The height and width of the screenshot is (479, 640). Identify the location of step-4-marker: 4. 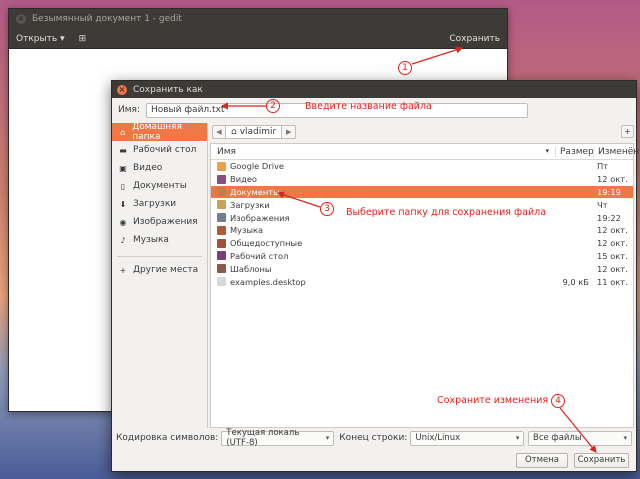
(558, 401).